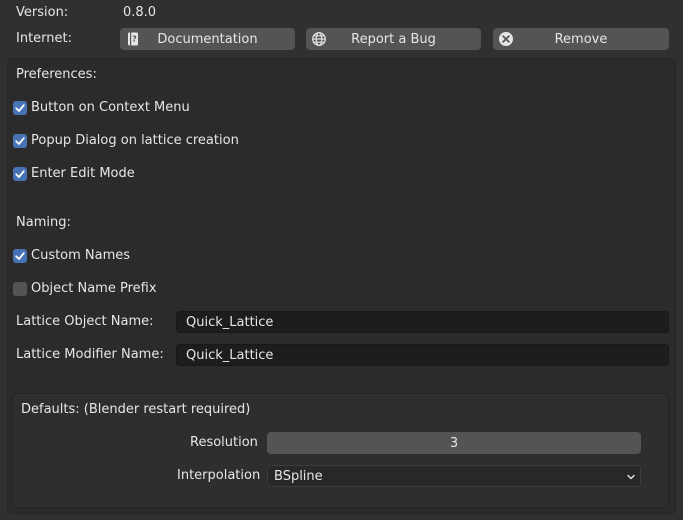 Image resolution: width=683 pixels, height=520 pixels. I want to click on defaults-heading: Defaults: (Blender restart required), so click(136, 409).